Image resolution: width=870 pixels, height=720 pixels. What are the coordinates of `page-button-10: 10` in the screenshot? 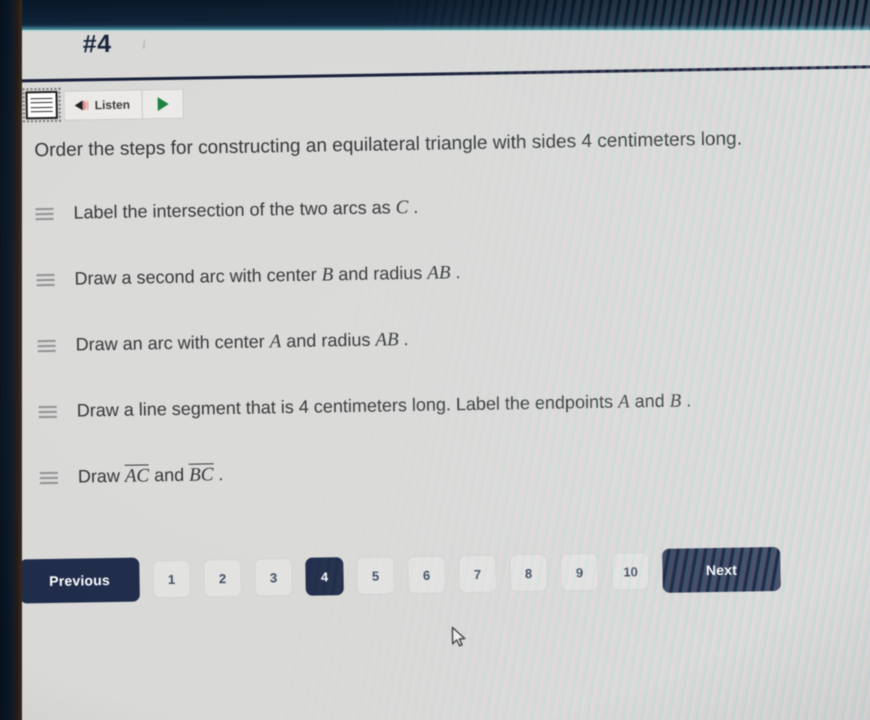 It's located at (630, 571).